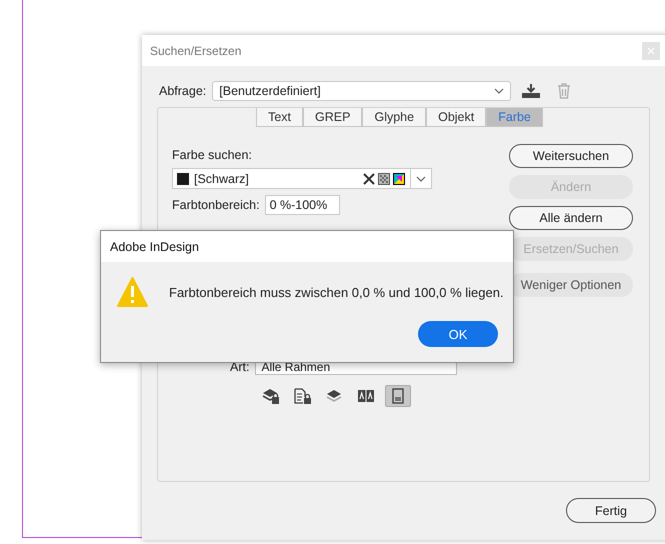 Image resolution: width=665 pixels, height=544 pixels. Describe the element at coordinates (132, 292) in the screenshot. I see `warning-icon` at that location.